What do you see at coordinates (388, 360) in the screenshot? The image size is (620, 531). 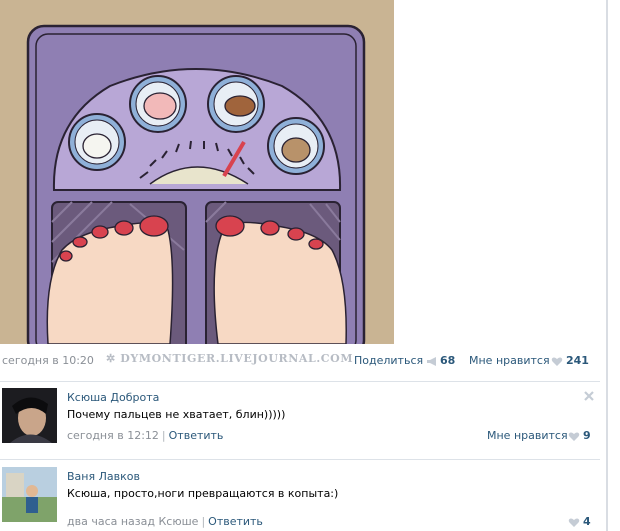 I see `share-button: Поделиться` at bounding box center [388, 360].